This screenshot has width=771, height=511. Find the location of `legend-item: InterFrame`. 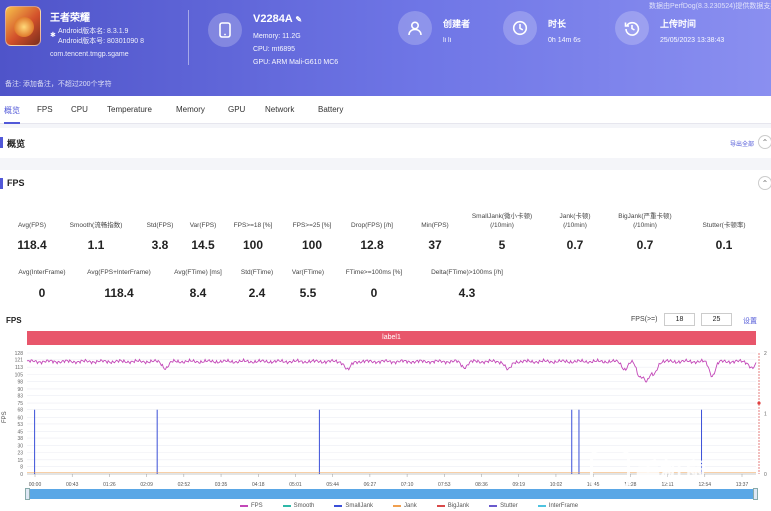

legend-item: InterFrame is located at coordinates (558, 506).